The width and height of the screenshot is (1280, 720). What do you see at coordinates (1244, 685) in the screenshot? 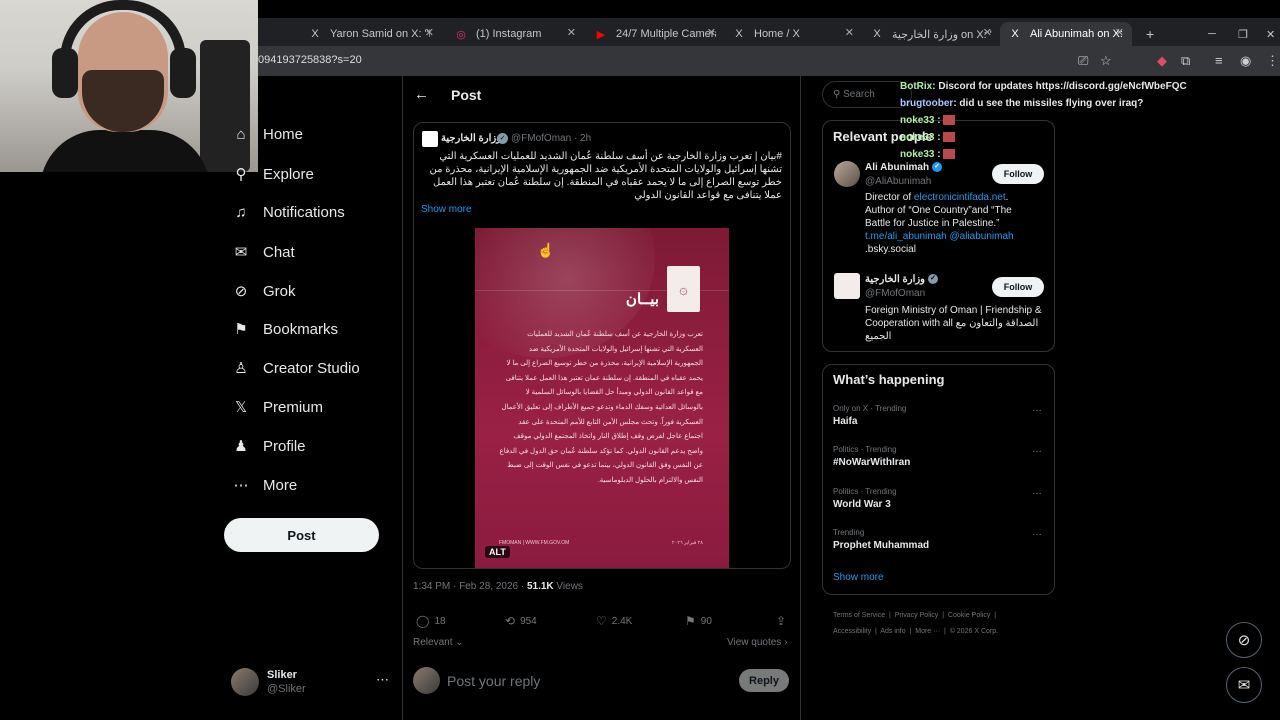
I see `messages-fab: ✉` at bounding box center [1244, 685].